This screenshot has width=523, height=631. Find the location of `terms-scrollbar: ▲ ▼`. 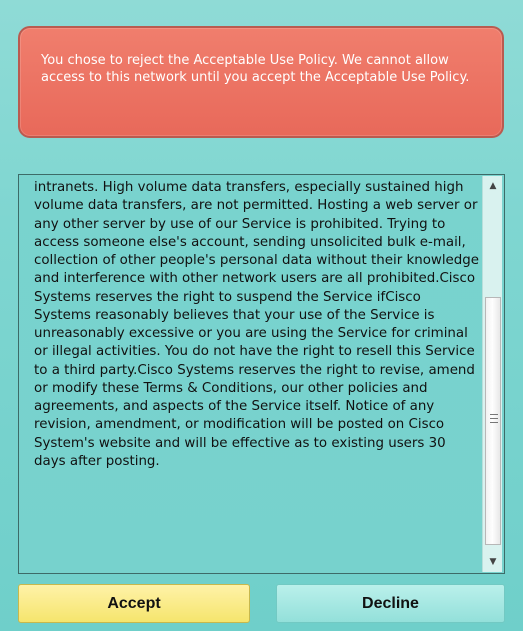

terms-scrollbar: ▲ ▼ is located at coordinates (492, 374).